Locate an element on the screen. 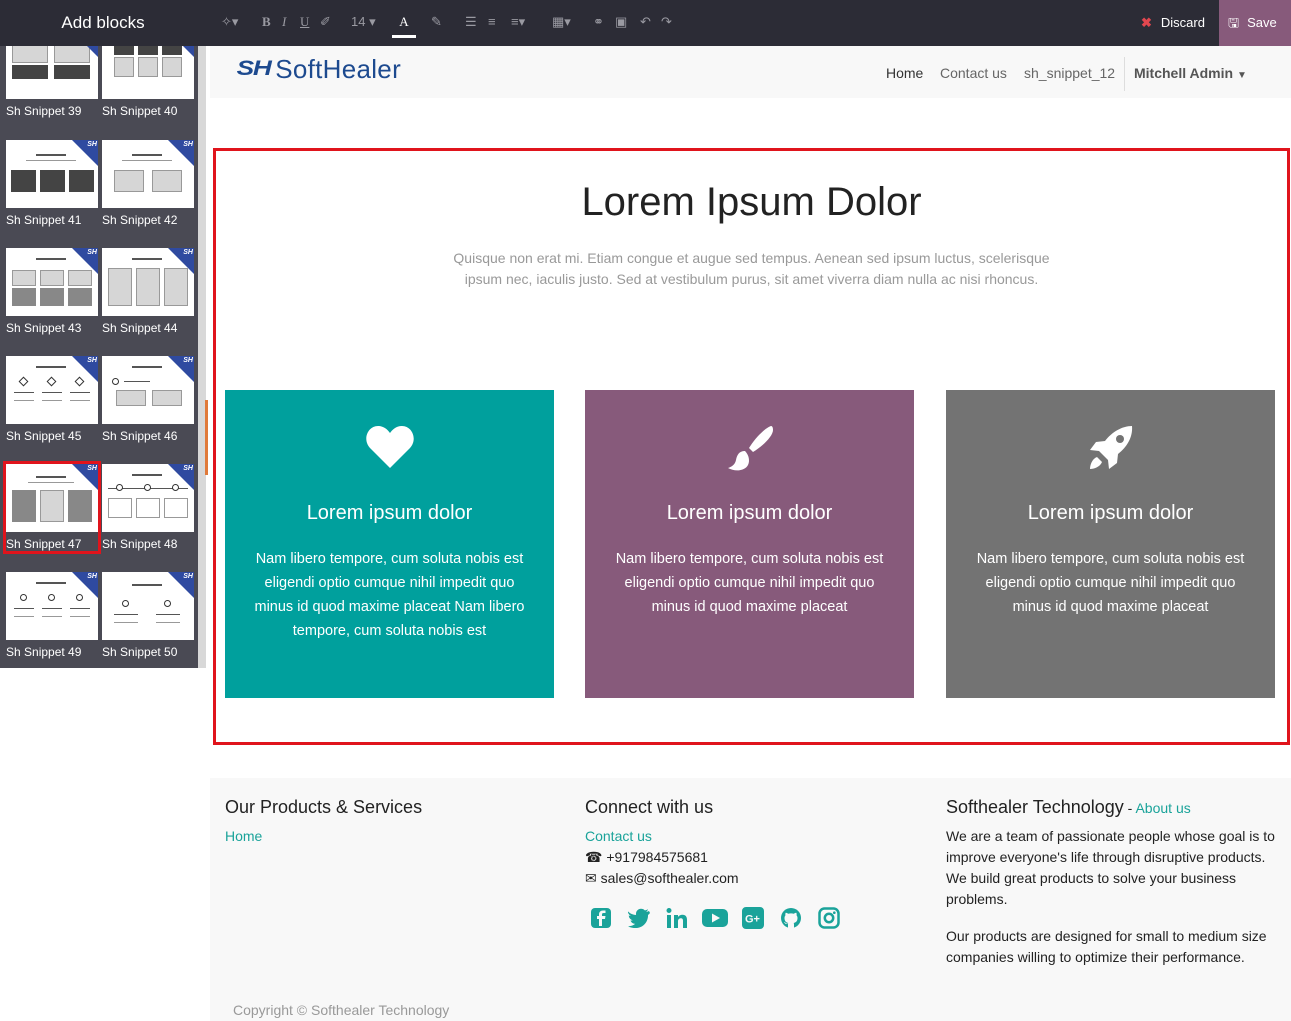 Image resolution: width=1291 pixels, height=1021 pixels. nav-contact-us: Contact us is located at coordinates (973, 73).